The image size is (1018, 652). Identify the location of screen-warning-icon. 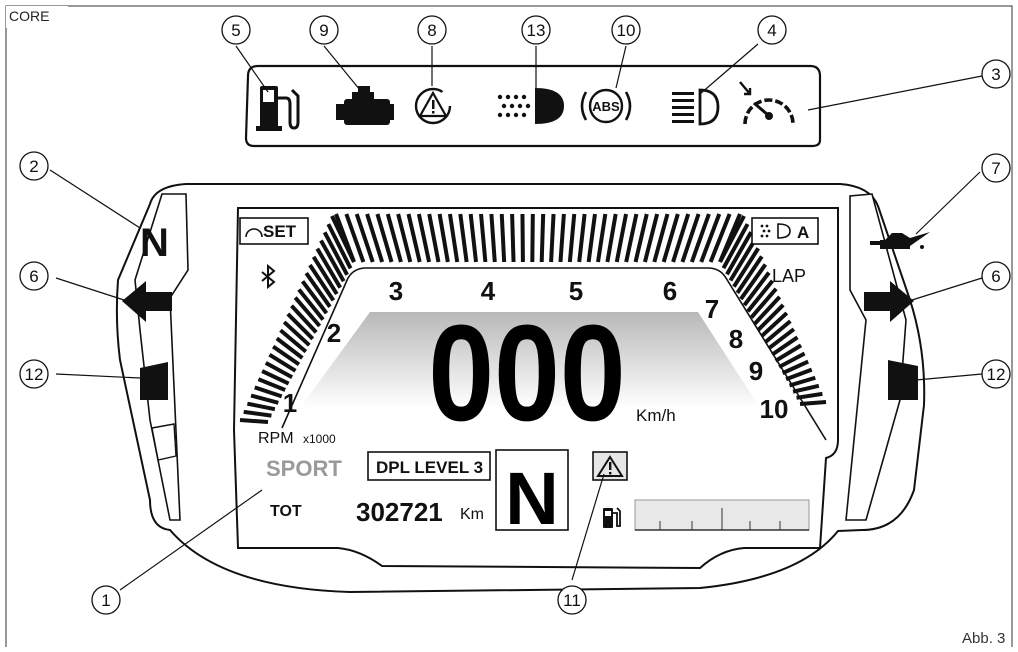
(610, 466).